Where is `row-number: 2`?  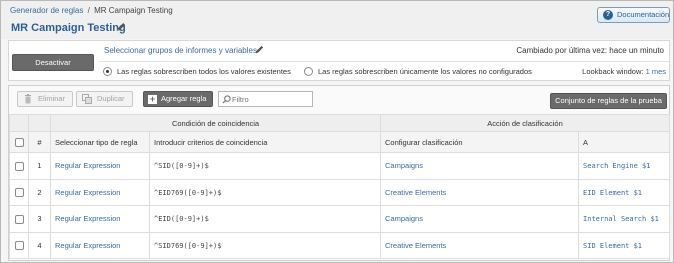 row-number: 2 is located at coordinates (39, 192).